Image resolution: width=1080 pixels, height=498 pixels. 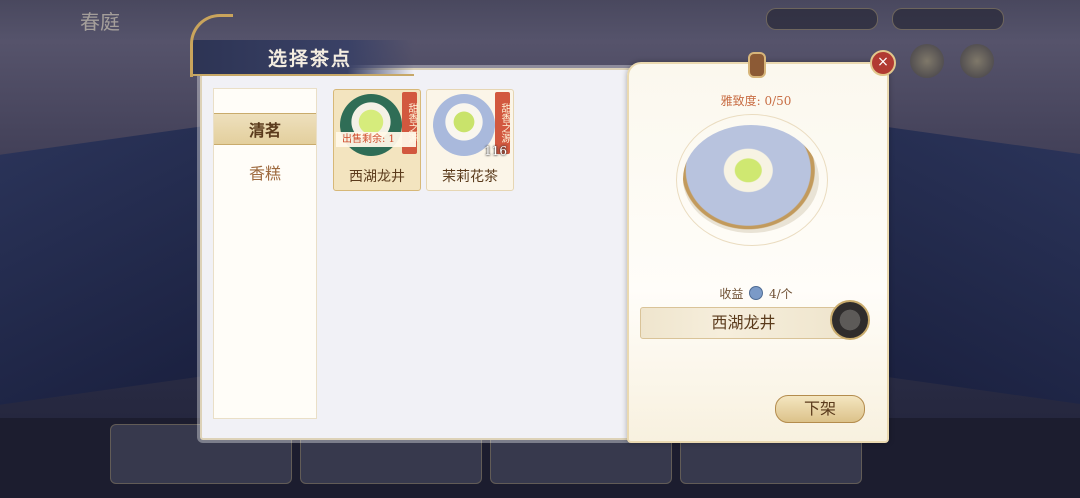 What do you see at coordinates (100, 22) in the screenshot?
I see `background-title: 春庭` at bounding box center [100, 22].